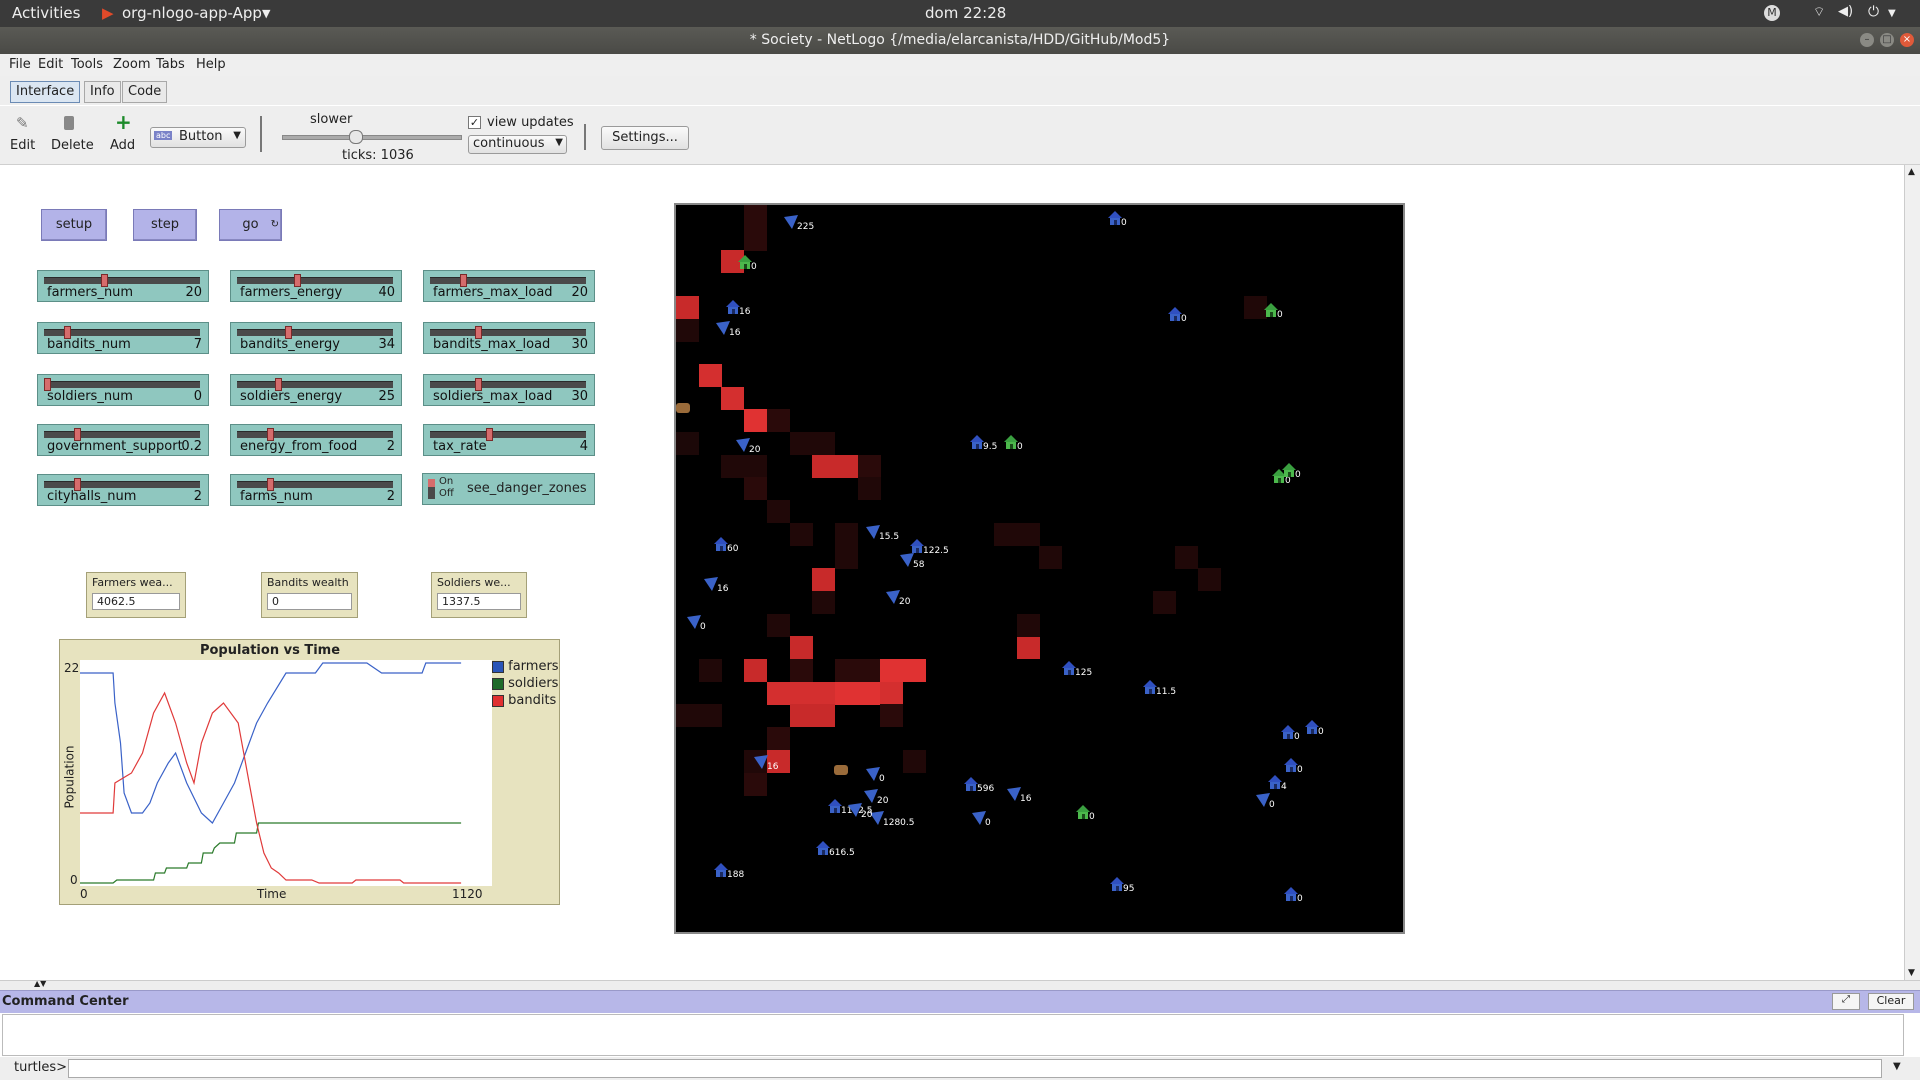 The width and height of the screenshot is (1920, 1080). What do you see at coordinates (474, 122) in the screenshot?
I see `view-updates-checkbox: ✓` at bounding box center [474, 122].